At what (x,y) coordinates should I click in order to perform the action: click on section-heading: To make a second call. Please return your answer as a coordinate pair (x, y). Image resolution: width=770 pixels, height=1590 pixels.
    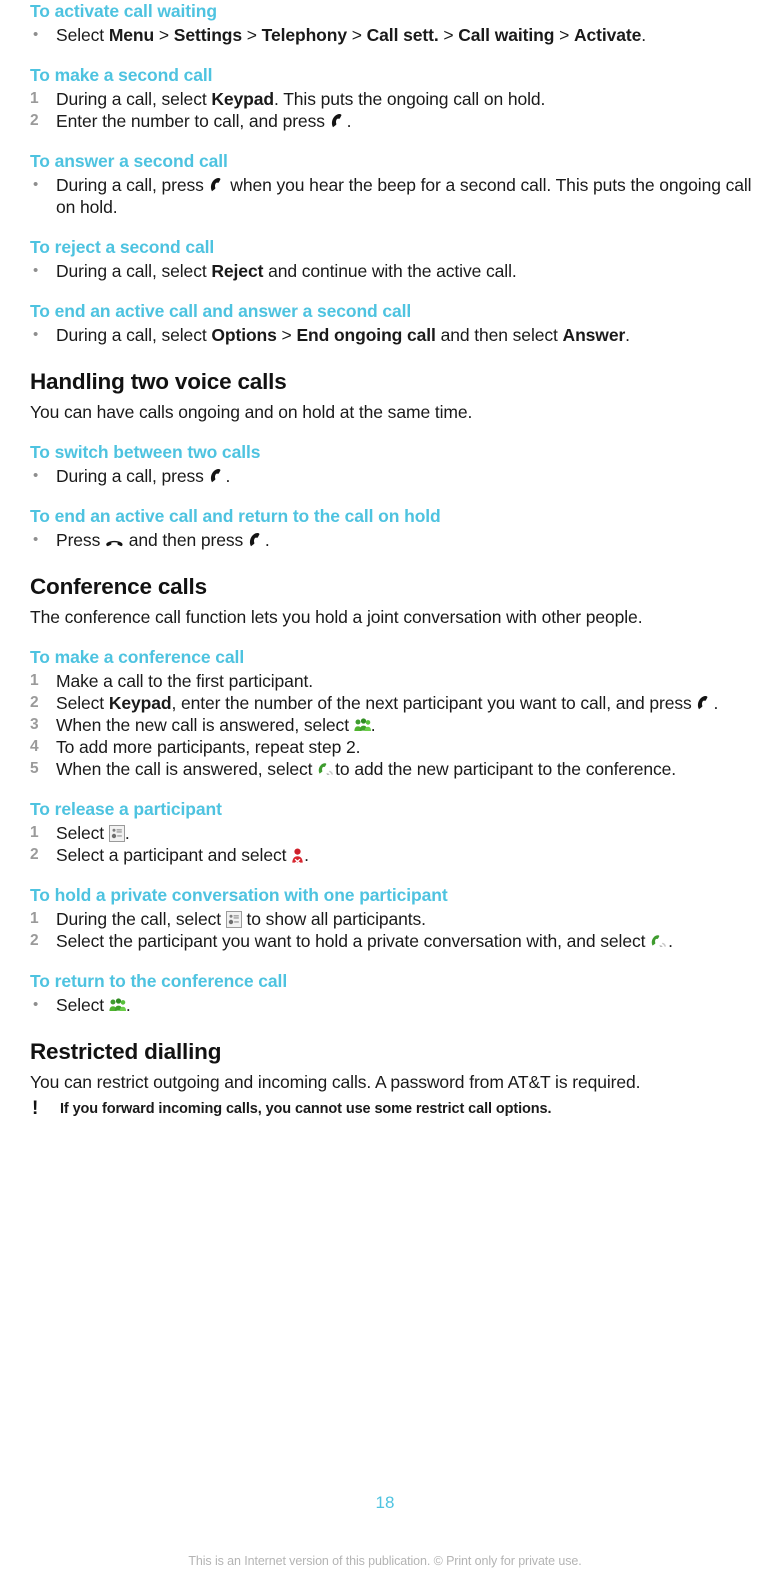
    Looking at the image, I should click on (121, 75).